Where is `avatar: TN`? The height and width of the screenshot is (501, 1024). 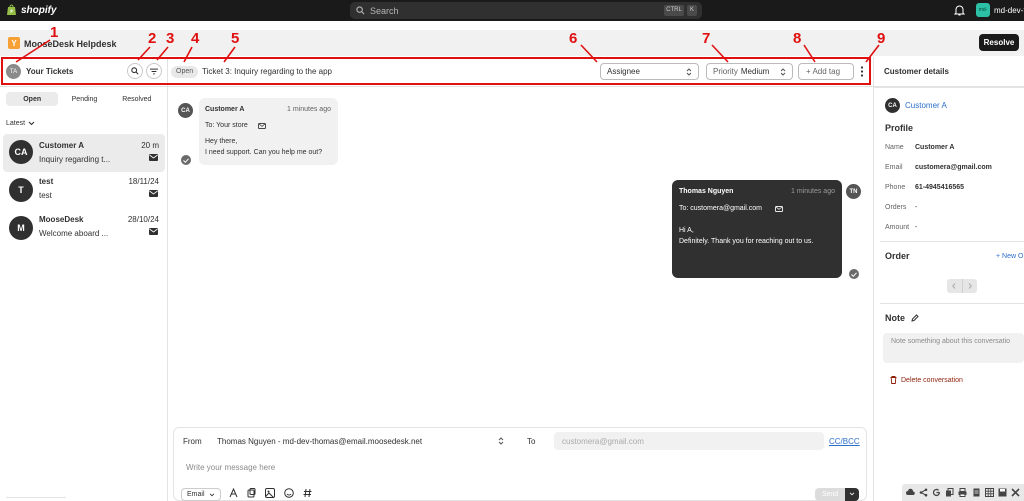
avatar: TN is located at coordinates (853, 191).